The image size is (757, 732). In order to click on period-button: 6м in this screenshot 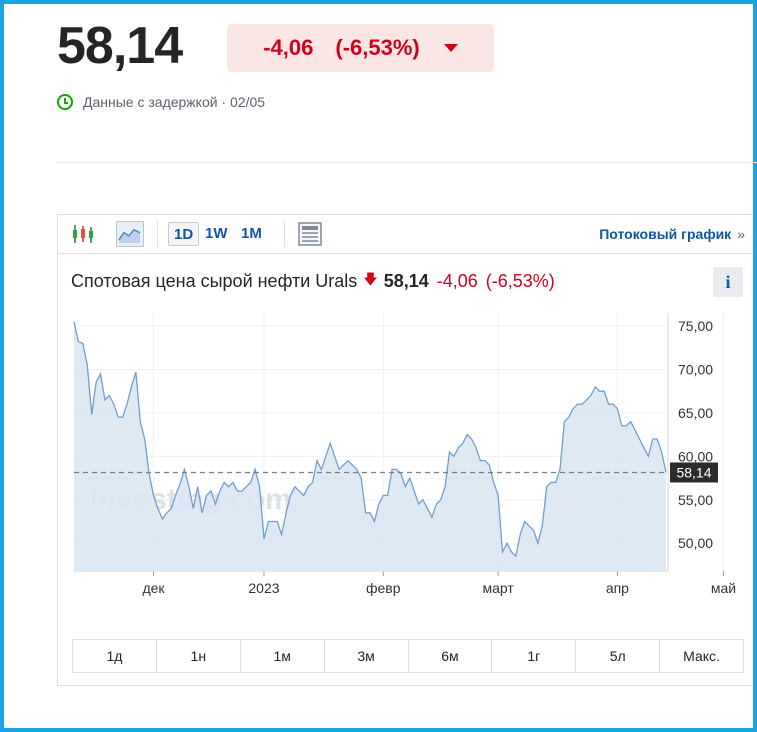, I will do `click(451, 656)`.